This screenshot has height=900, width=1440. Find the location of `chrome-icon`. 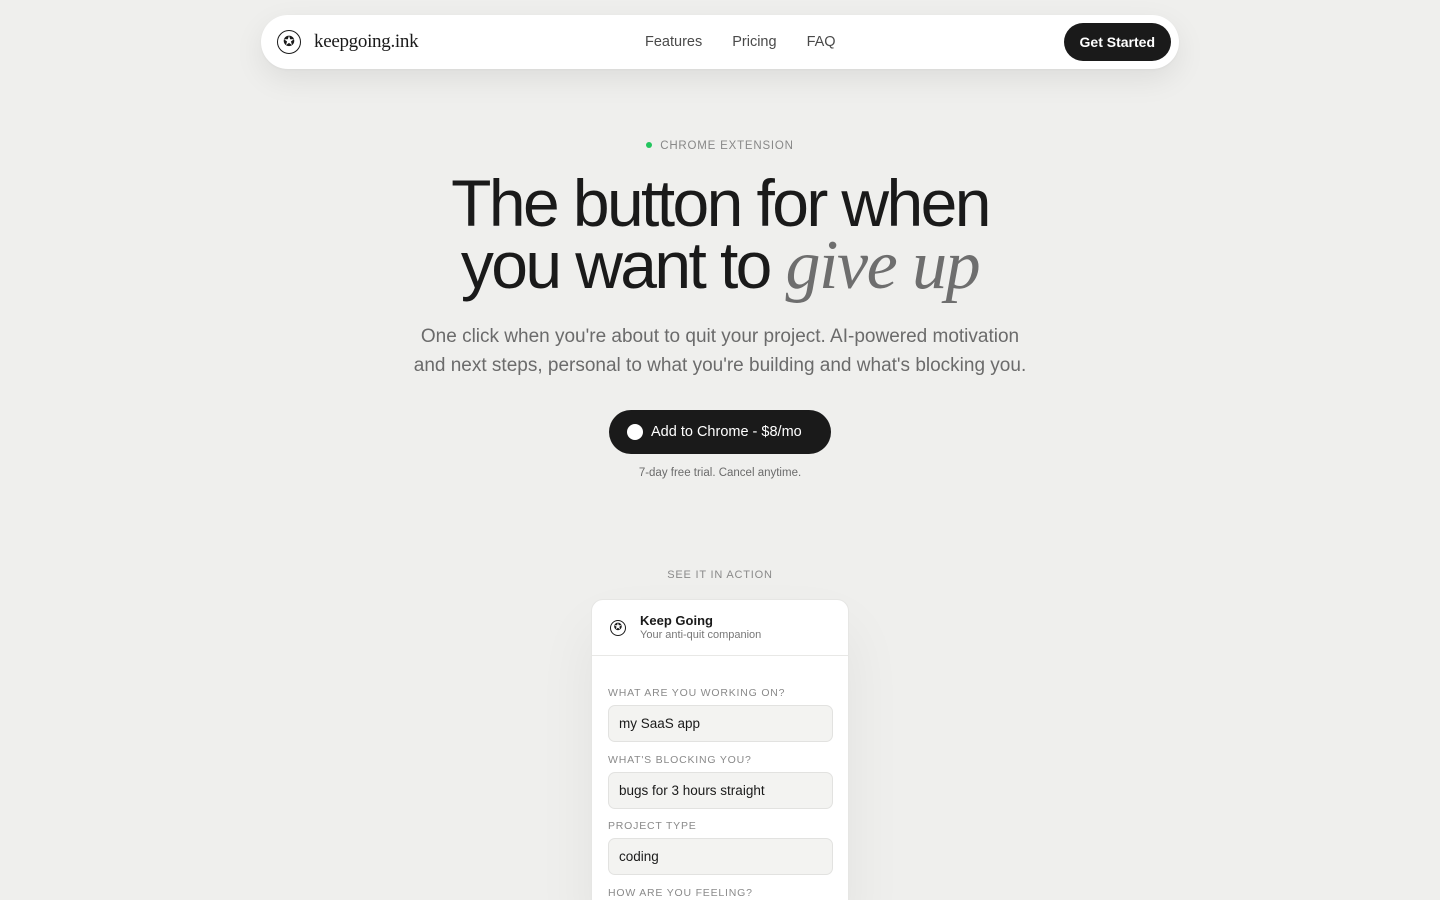

chrome-icon is located at coordinates (635, 432).